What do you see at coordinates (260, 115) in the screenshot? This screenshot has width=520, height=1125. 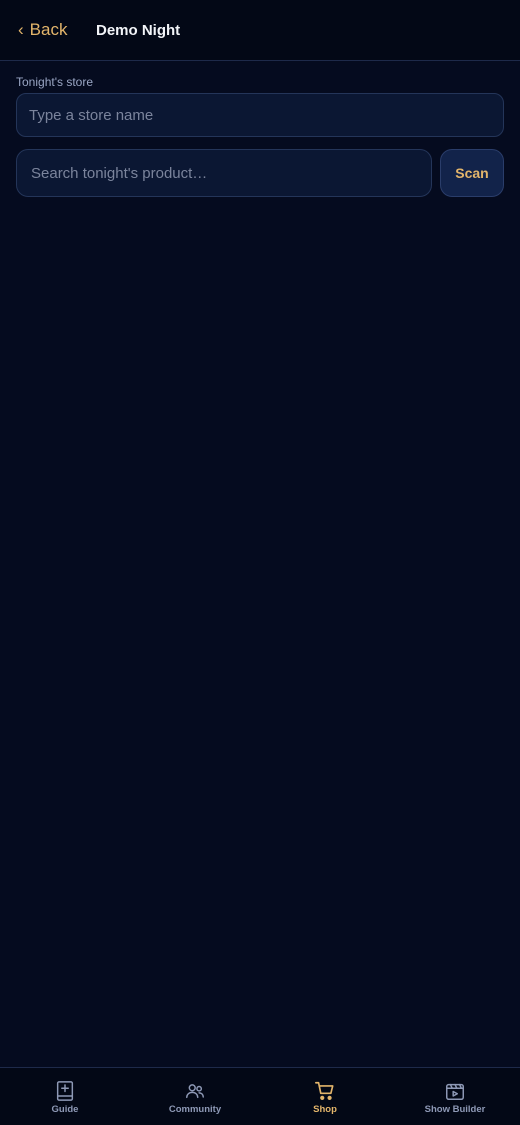 I see `store-name-input` at bounding box center [260, 115].